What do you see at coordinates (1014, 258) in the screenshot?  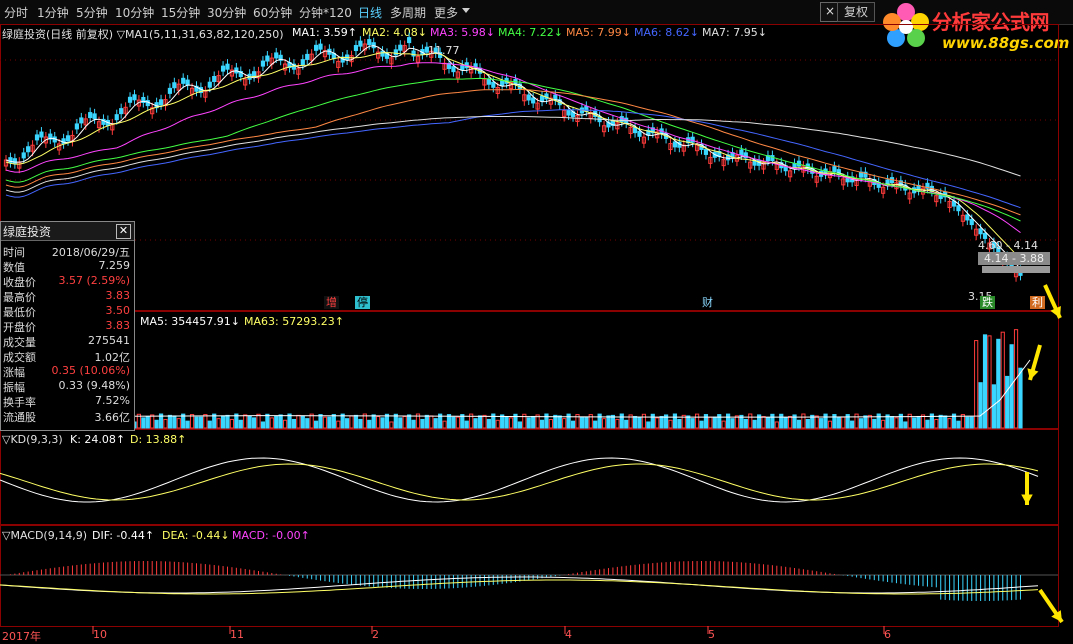 I see `range-label-2: 4.14 - 3.88` at bounding box center [1014, 258].